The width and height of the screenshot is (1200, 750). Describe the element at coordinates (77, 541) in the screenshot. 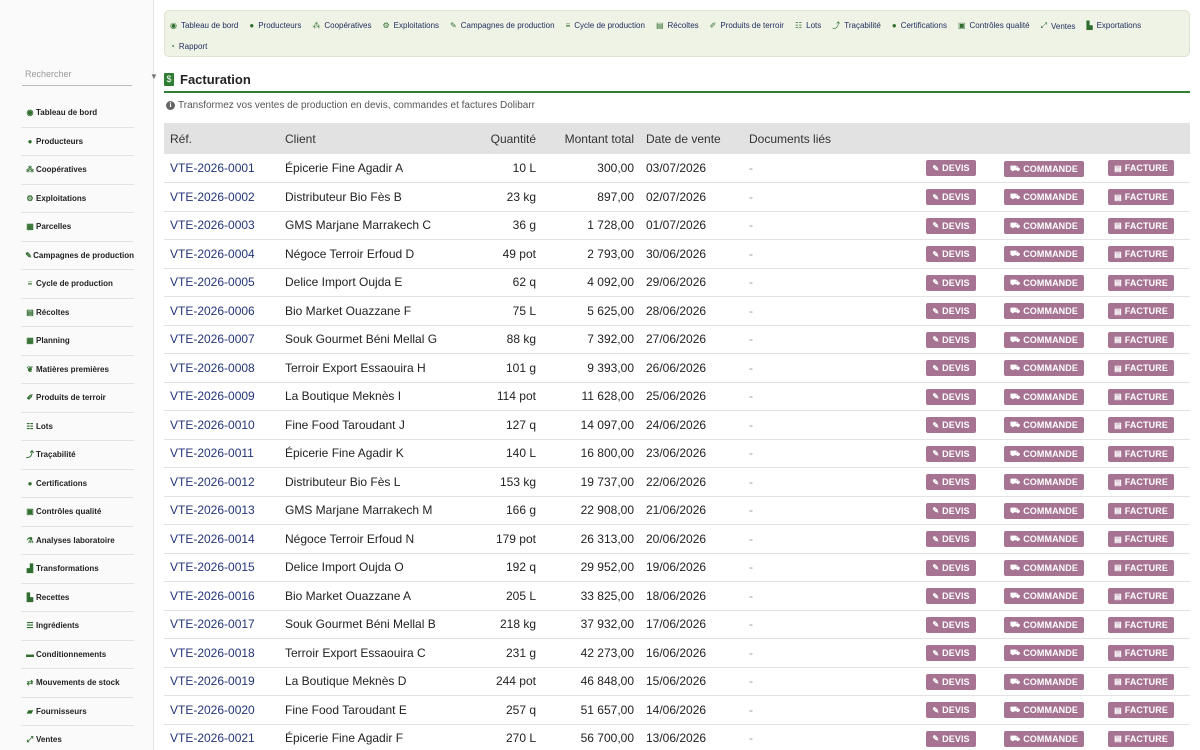

I see `sidebar-item-analyses-laboratoire: ⚗ Analyses laboratoire` at that location.